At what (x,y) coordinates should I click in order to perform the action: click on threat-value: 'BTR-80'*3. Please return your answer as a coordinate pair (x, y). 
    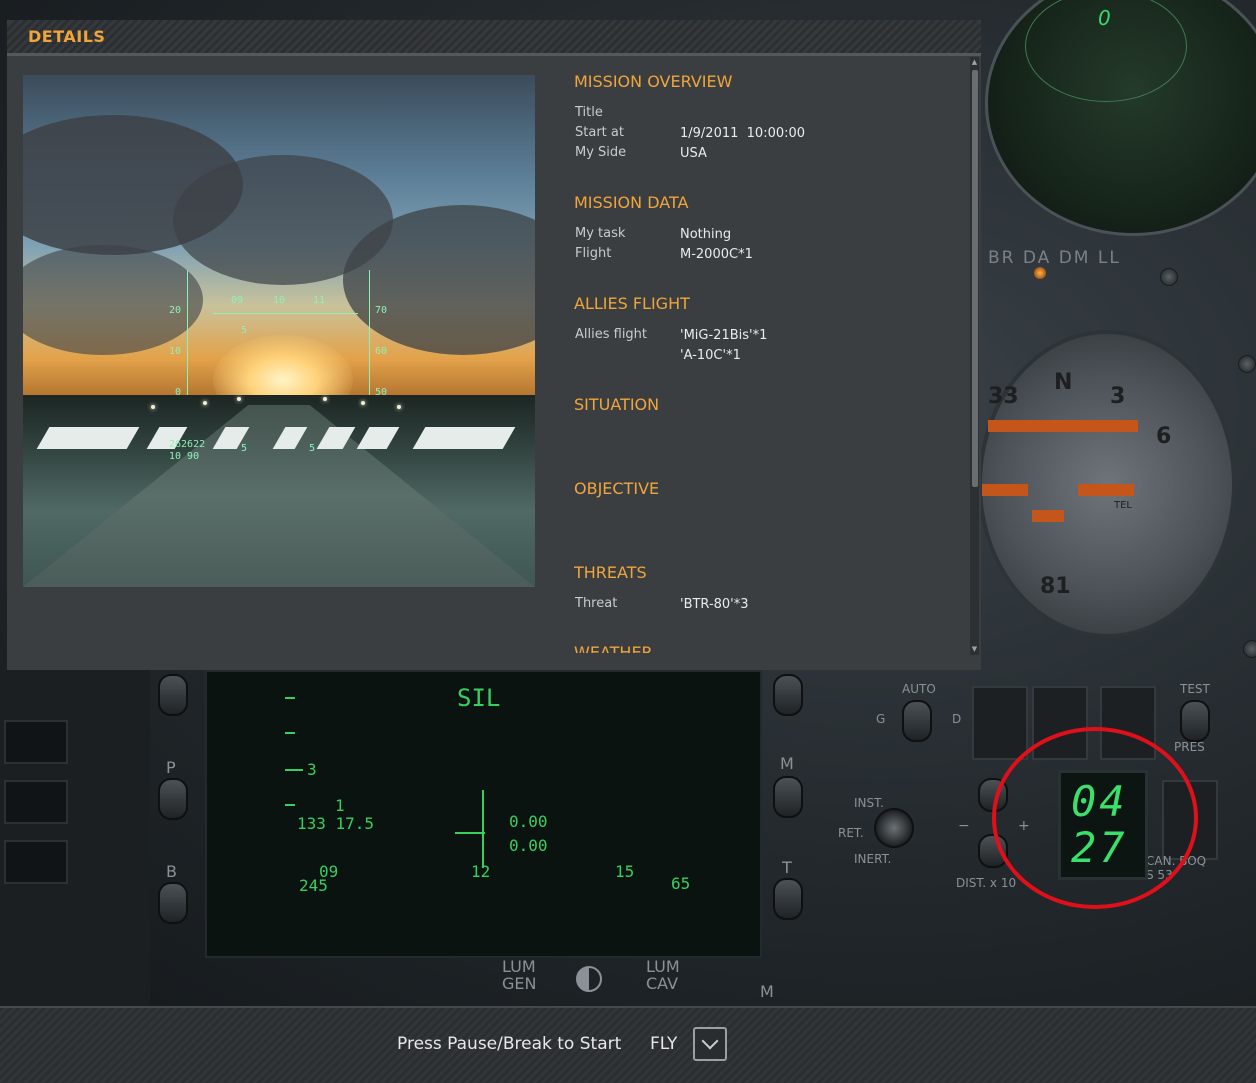
    Looking at the image, I should click on (714, 604).